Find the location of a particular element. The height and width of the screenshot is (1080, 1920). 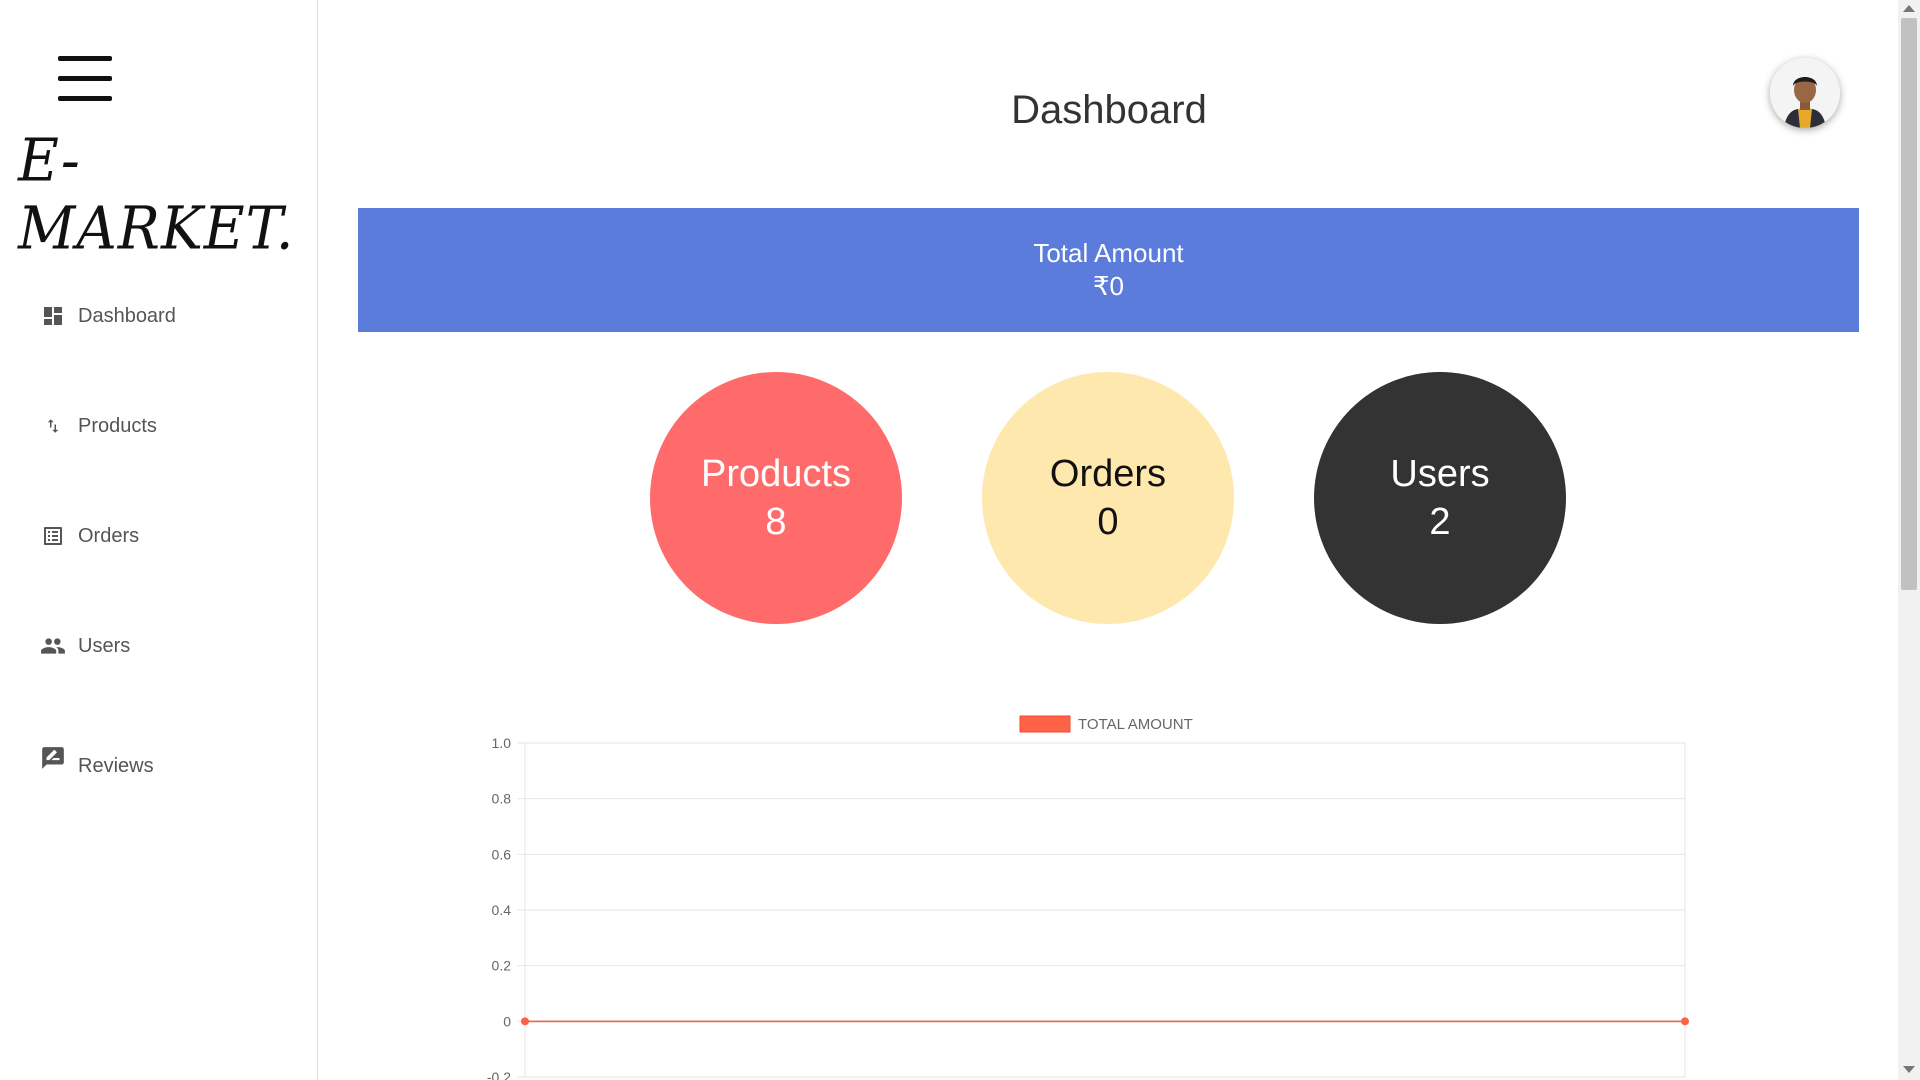

legend-label: TOTAL AMOUNT is located at coordinates (1135, 724).